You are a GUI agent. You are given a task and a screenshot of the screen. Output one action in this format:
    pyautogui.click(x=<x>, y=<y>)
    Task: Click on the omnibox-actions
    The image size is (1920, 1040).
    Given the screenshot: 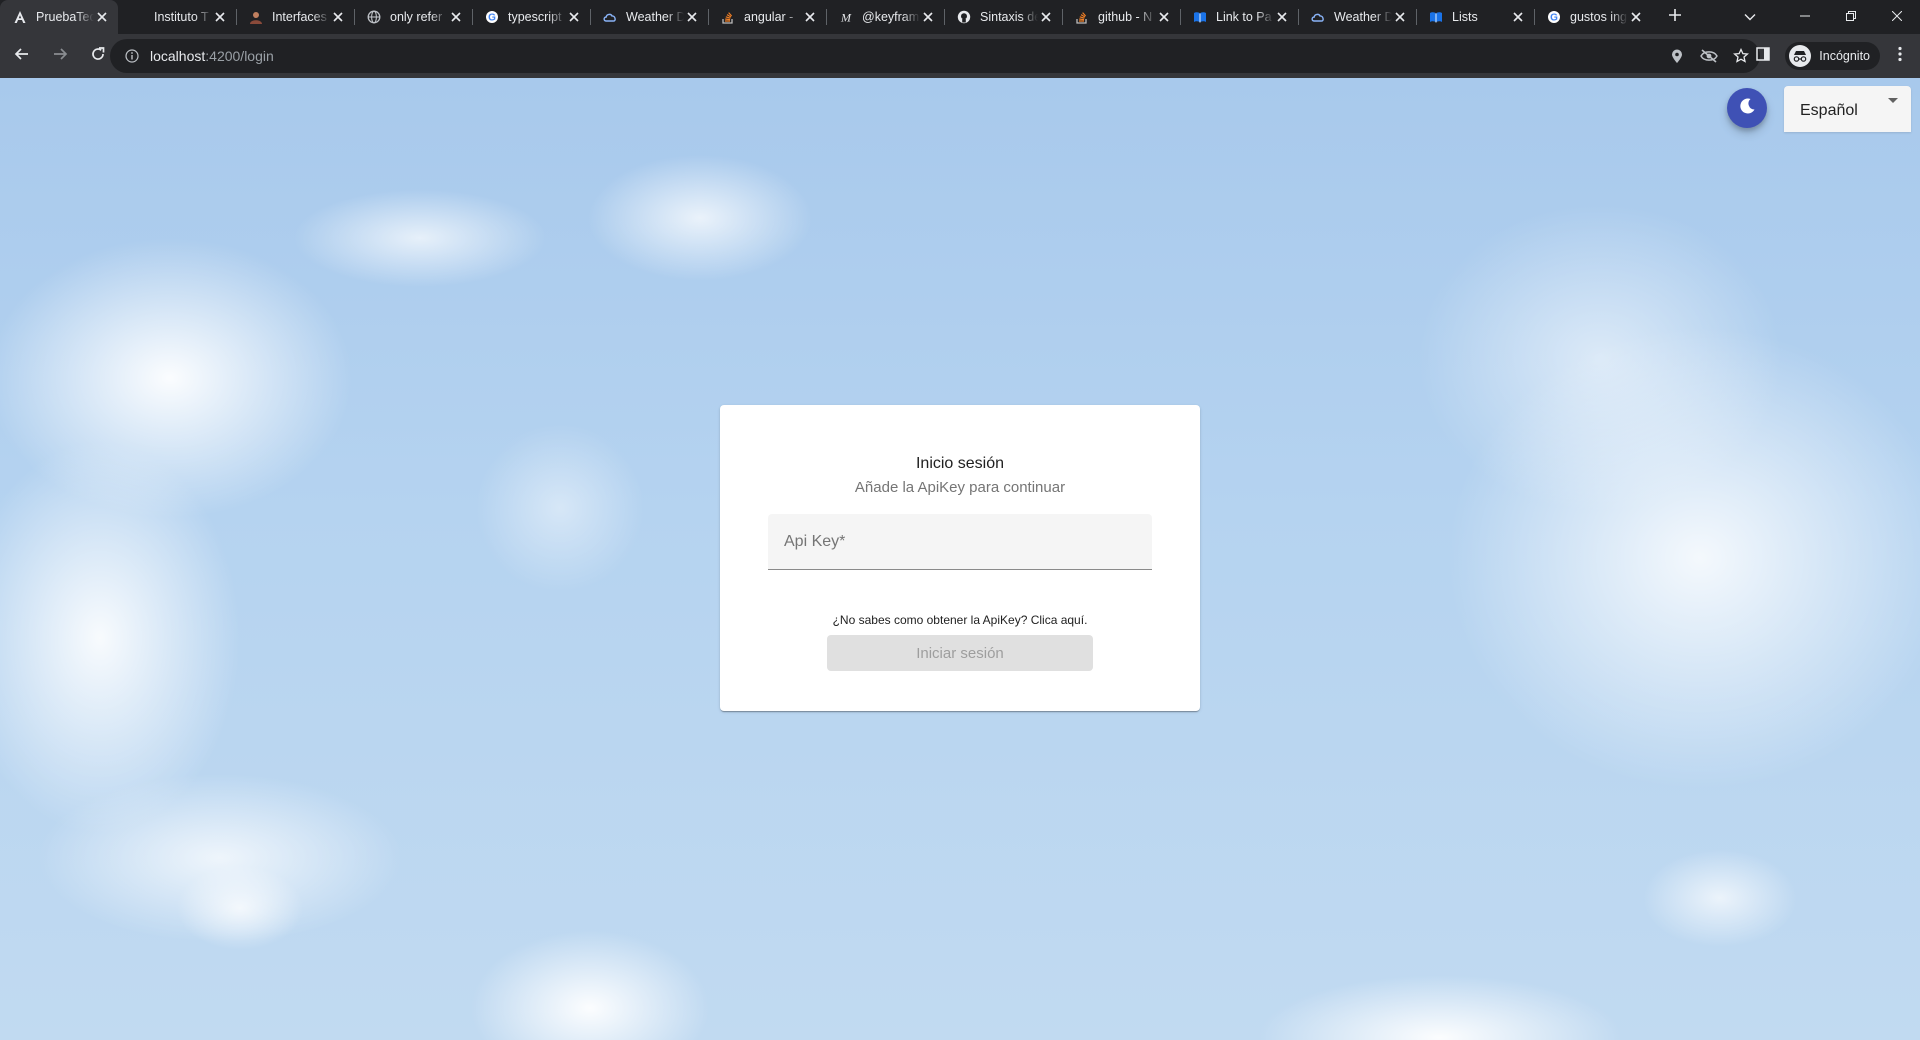 What is the action you would take?
    pyautogui.click(x=1709, y=56)
    